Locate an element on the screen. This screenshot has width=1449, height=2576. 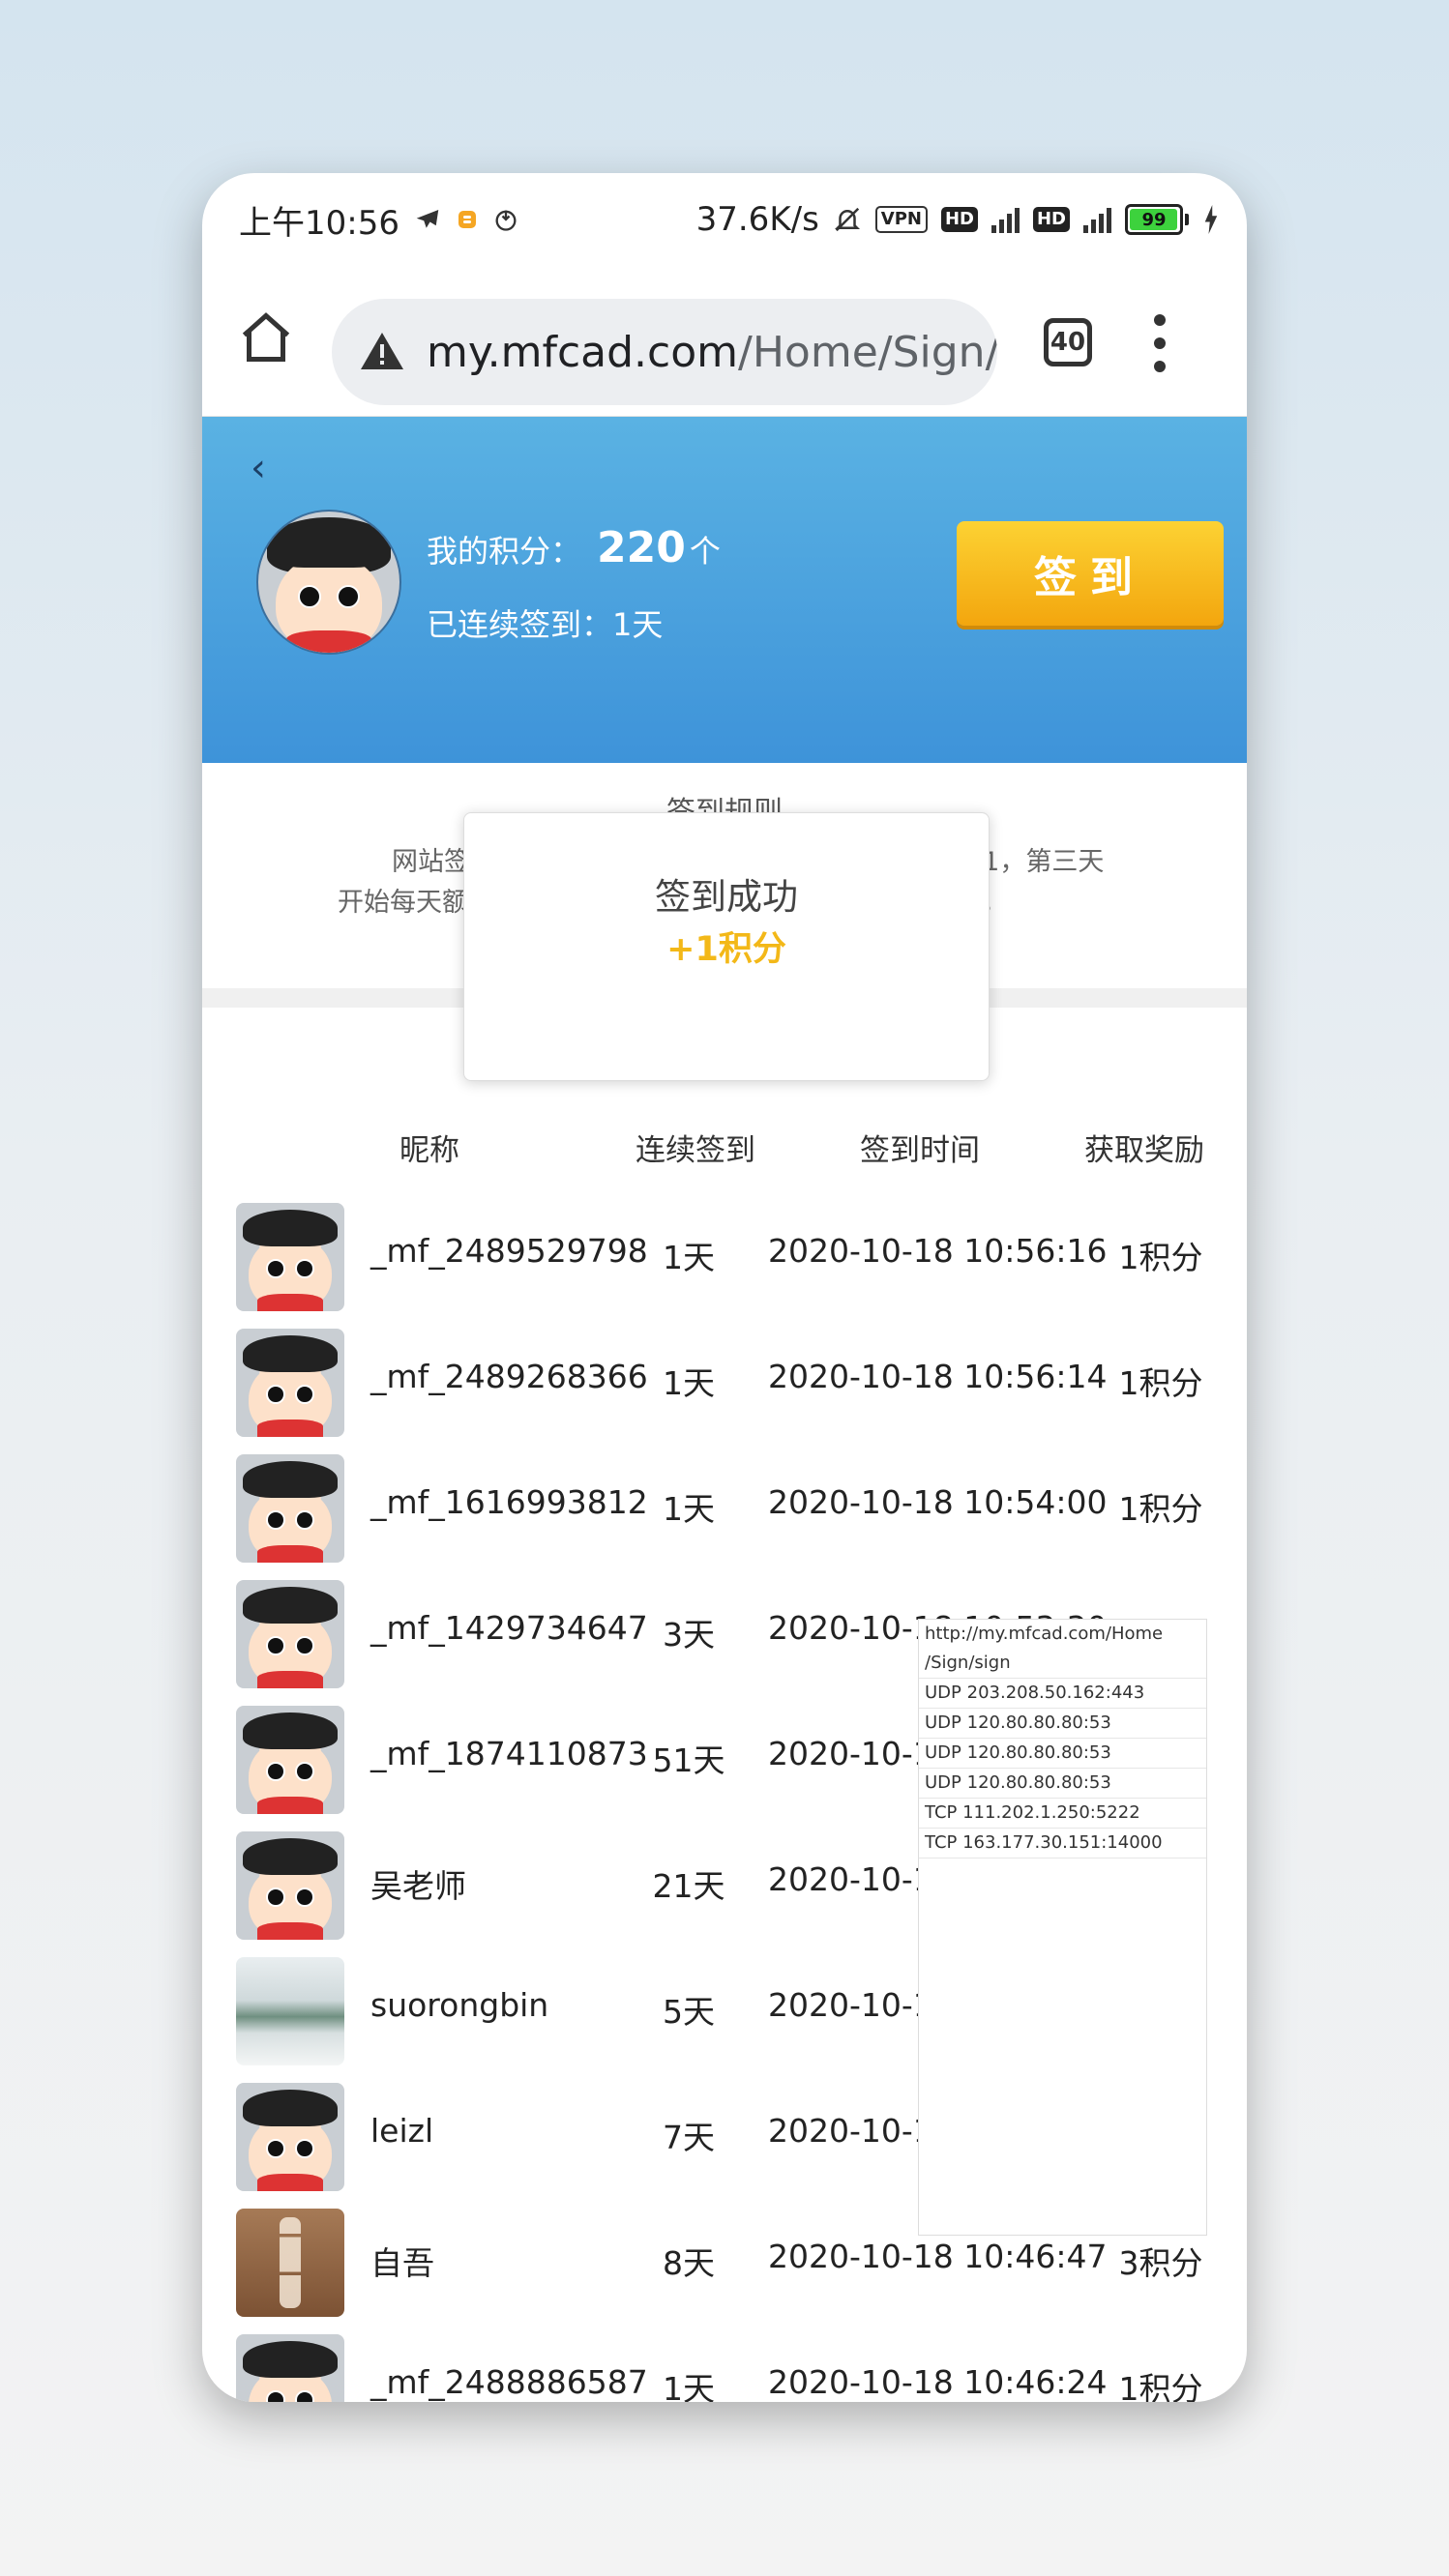
warning-icon is located at coordinates (382, 352).